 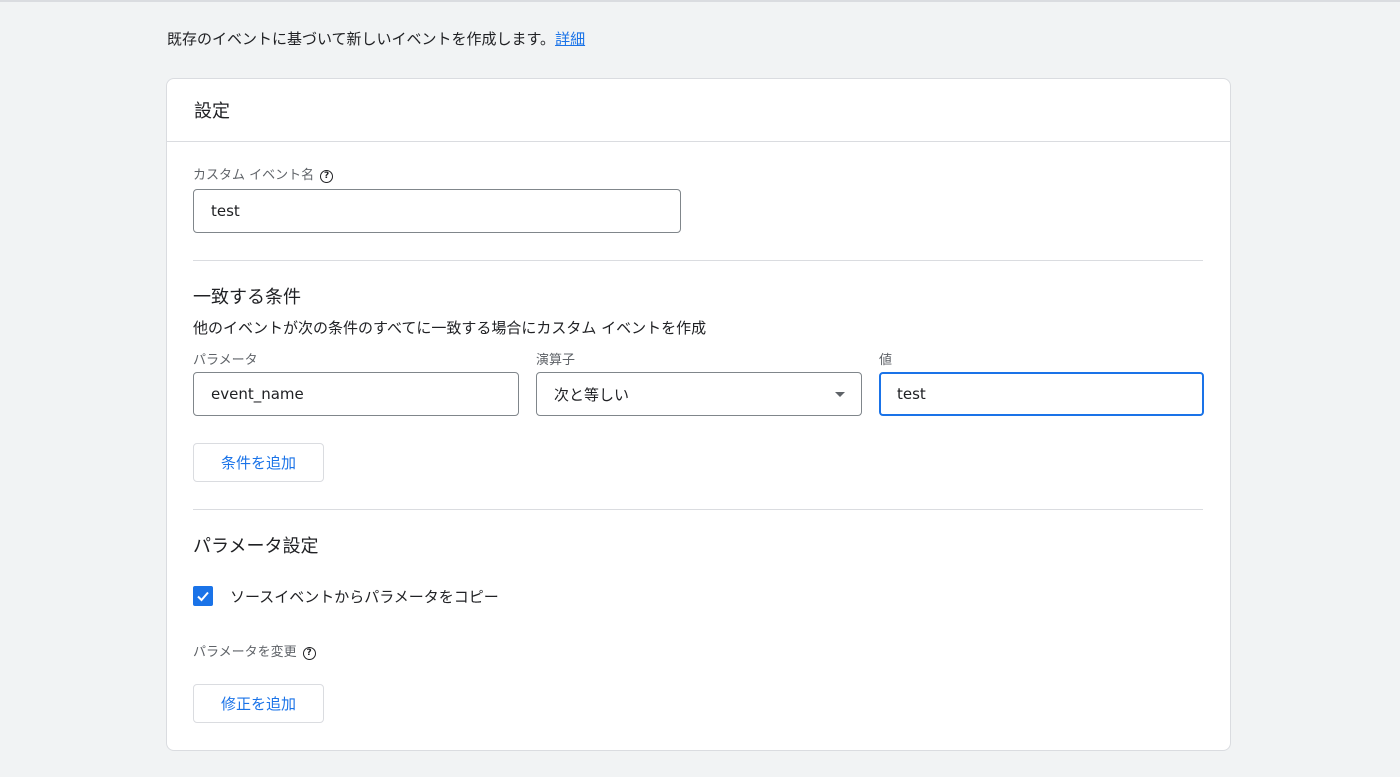 I want to click on add-condition-button: 条件を追加, so click(x=258, y=462).